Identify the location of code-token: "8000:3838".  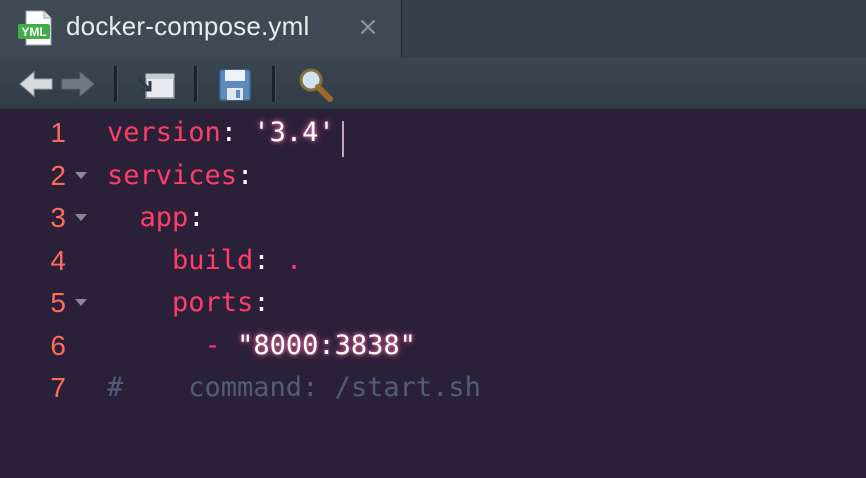
(326, 345).